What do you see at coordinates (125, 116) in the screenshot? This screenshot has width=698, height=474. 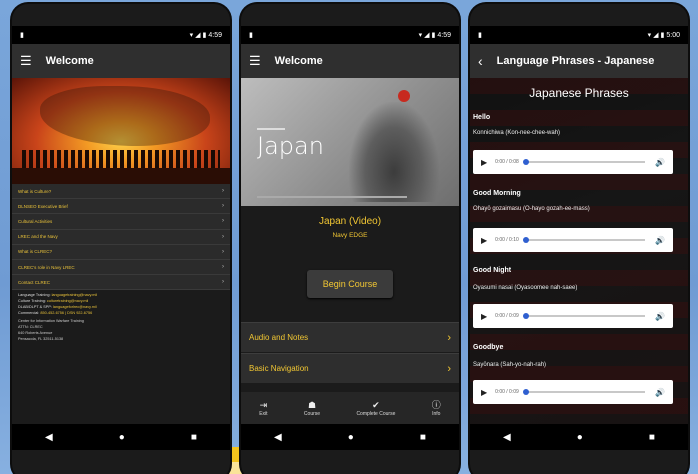 I see `world-map-graphic` at bounding box center [125, 116].